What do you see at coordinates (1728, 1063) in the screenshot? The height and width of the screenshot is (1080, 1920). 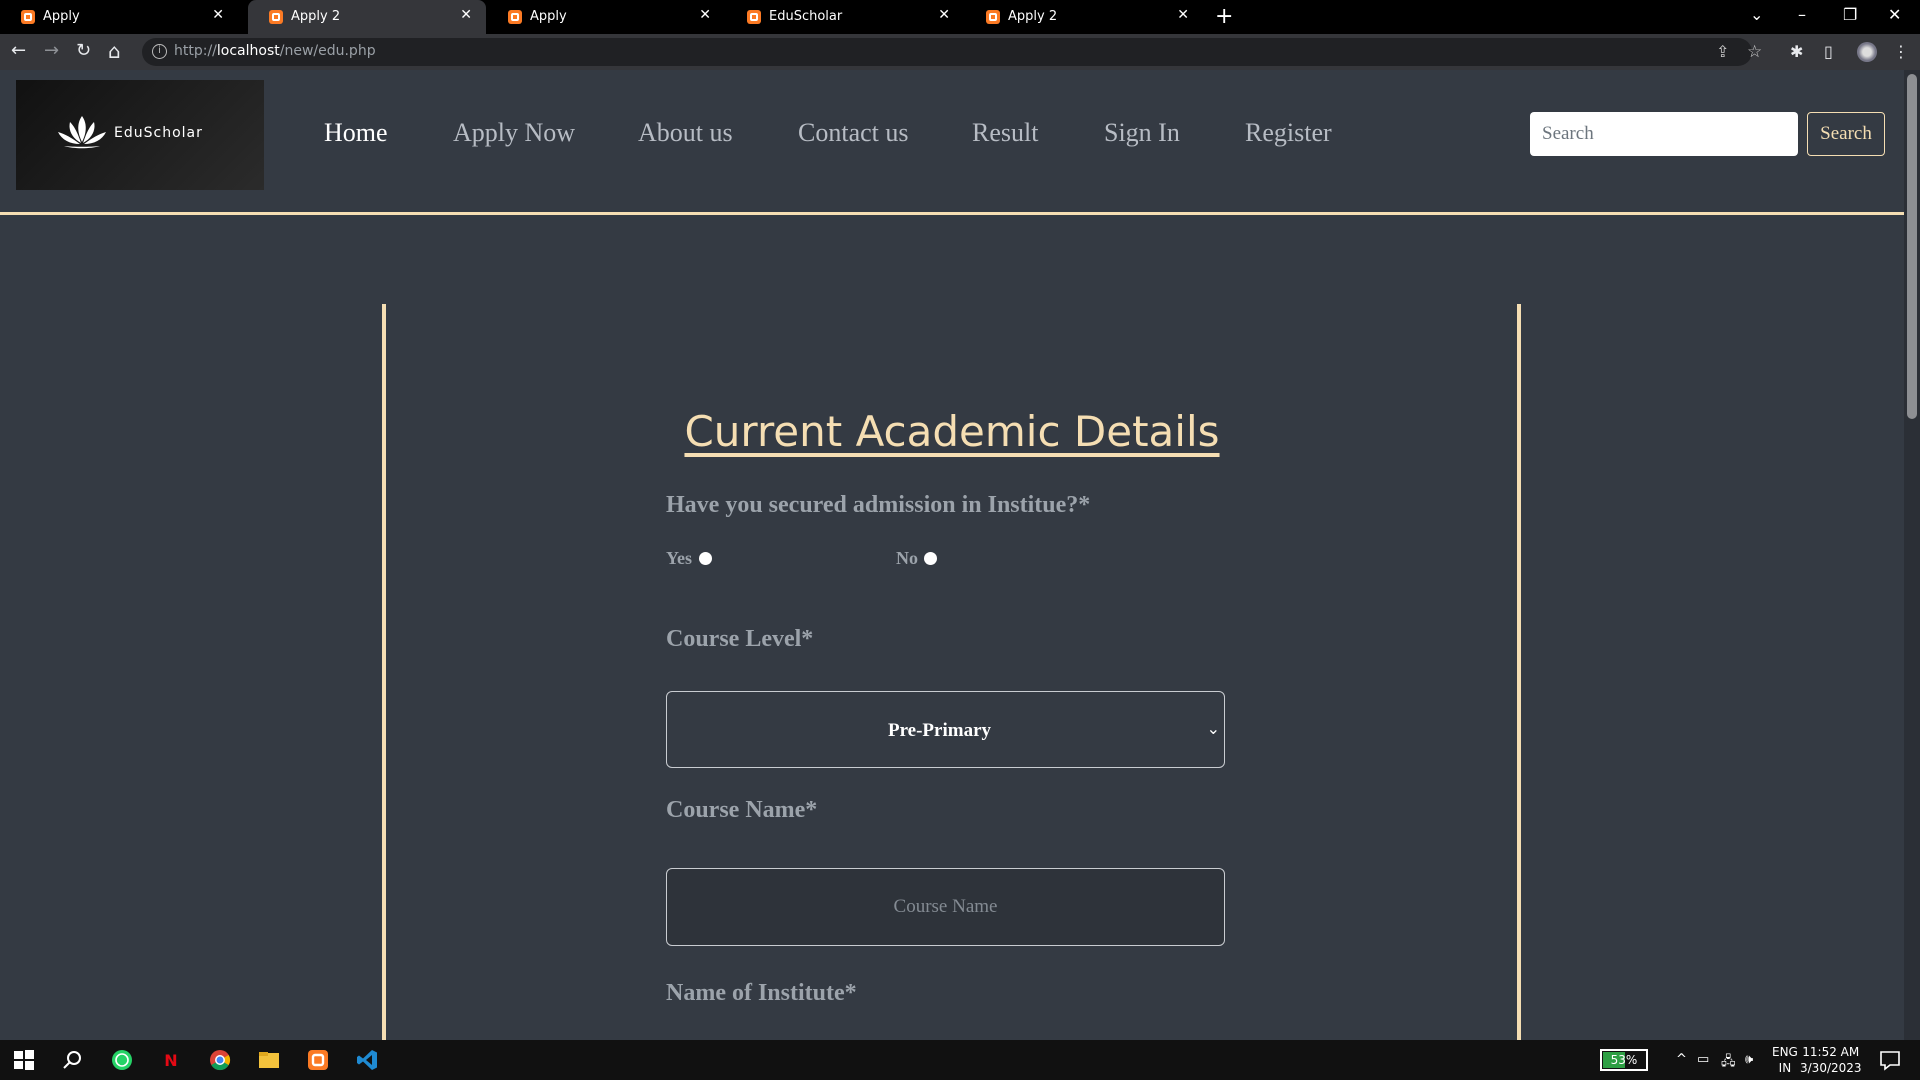 I see `network-icon: 🖧` at bounding box center [1728, 1063].